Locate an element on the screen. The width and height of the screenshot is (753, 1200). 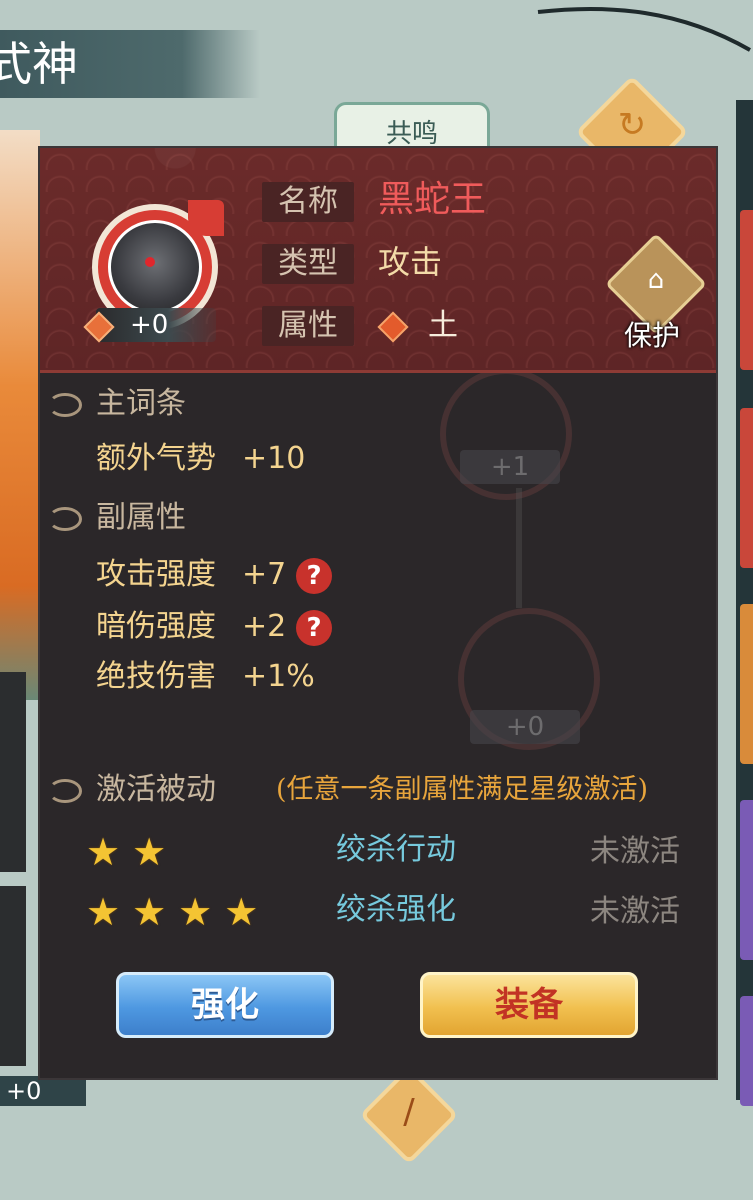
star-rating: ★ ★ ★ ★ is located at coordinates (178, 912).